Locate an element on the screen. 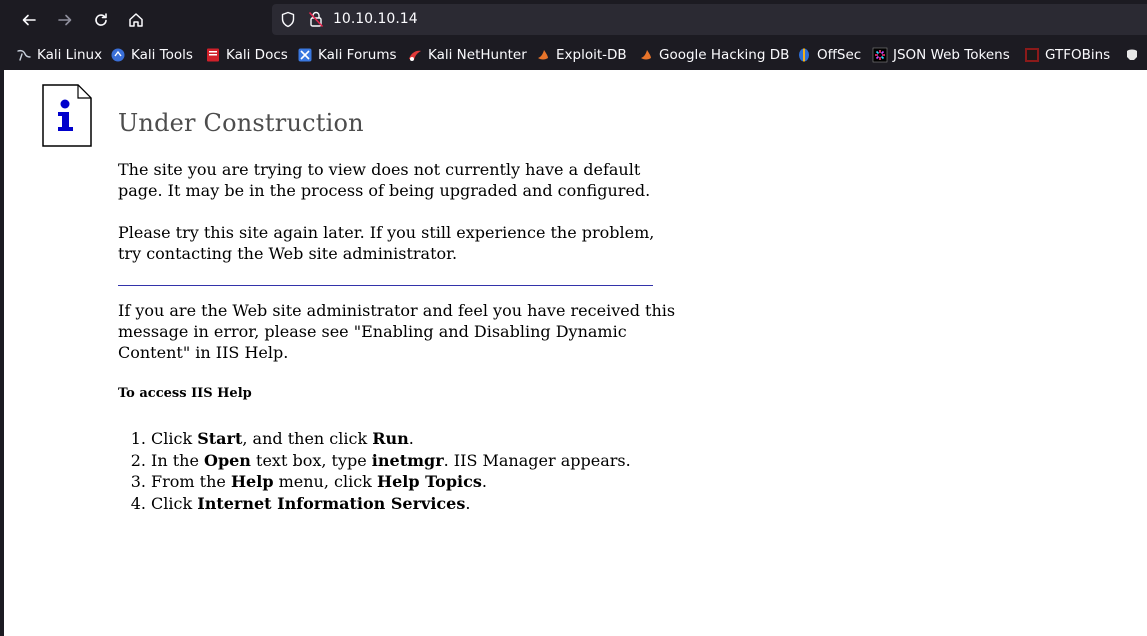 This screenshot has width=1147, height=636. back-button is located at coordinates (29, 20).